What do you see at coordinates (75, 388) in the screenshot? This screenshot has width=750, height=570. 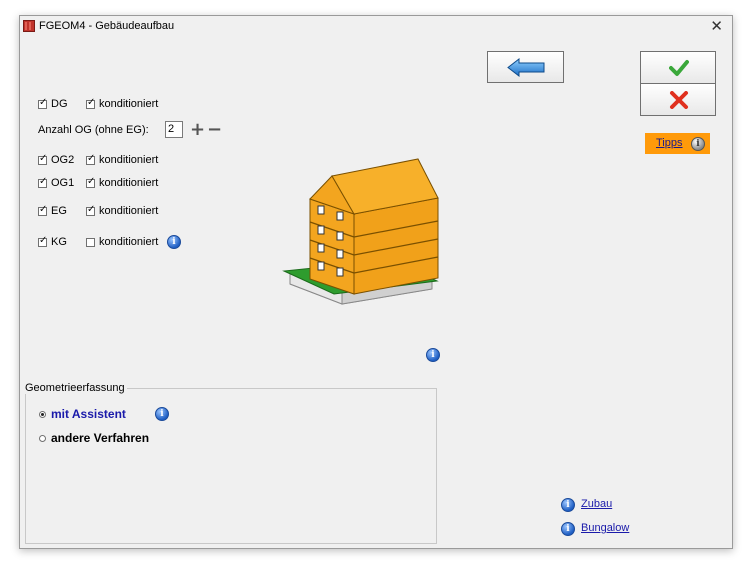 I see `geometry-group-title: Geometrieerfassung` at bounding box center [75, 388].